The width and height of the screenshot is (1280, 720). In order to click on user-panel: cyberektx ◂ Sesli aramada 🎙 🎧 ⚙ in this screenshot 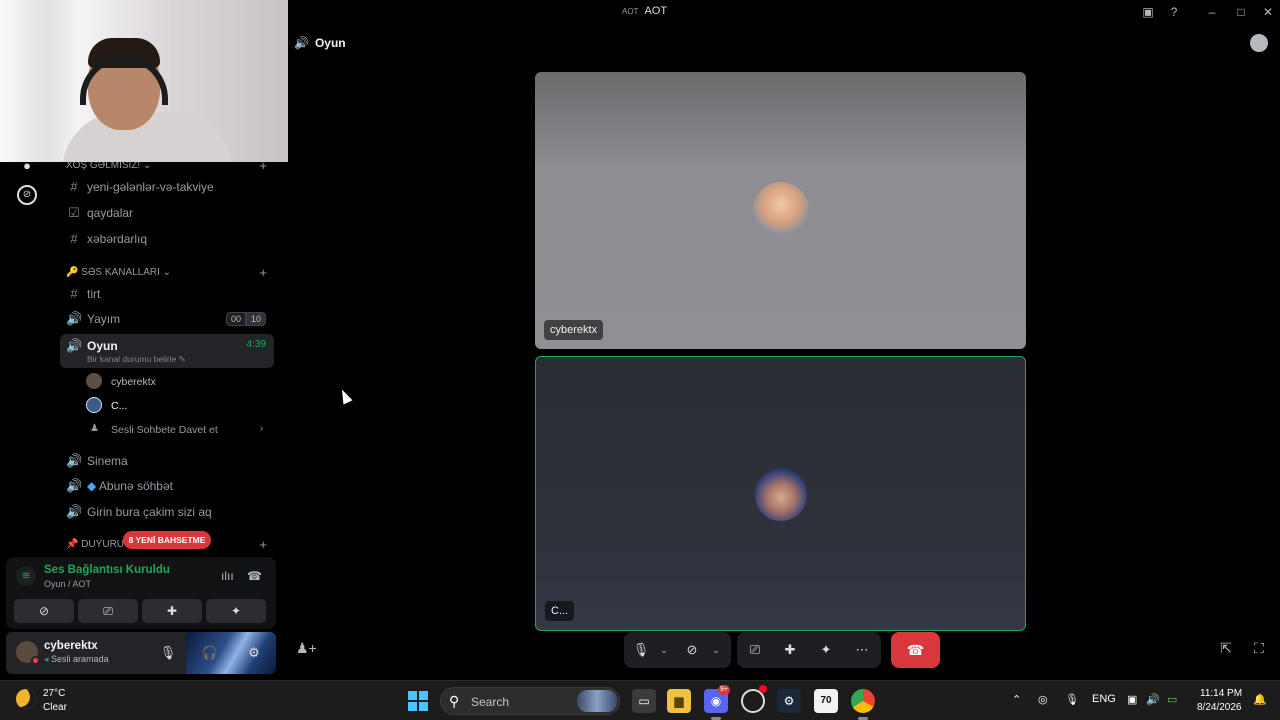, I will do `click(141, 653)`.